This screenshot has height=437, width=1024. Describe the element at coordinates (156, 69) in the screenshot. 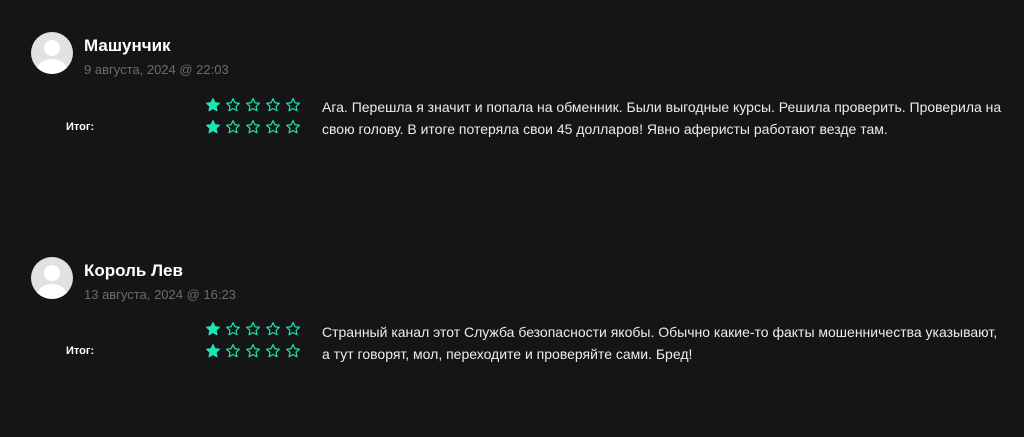

I see `review-date: 9 августа, 2024 @ 22:03` at that location.